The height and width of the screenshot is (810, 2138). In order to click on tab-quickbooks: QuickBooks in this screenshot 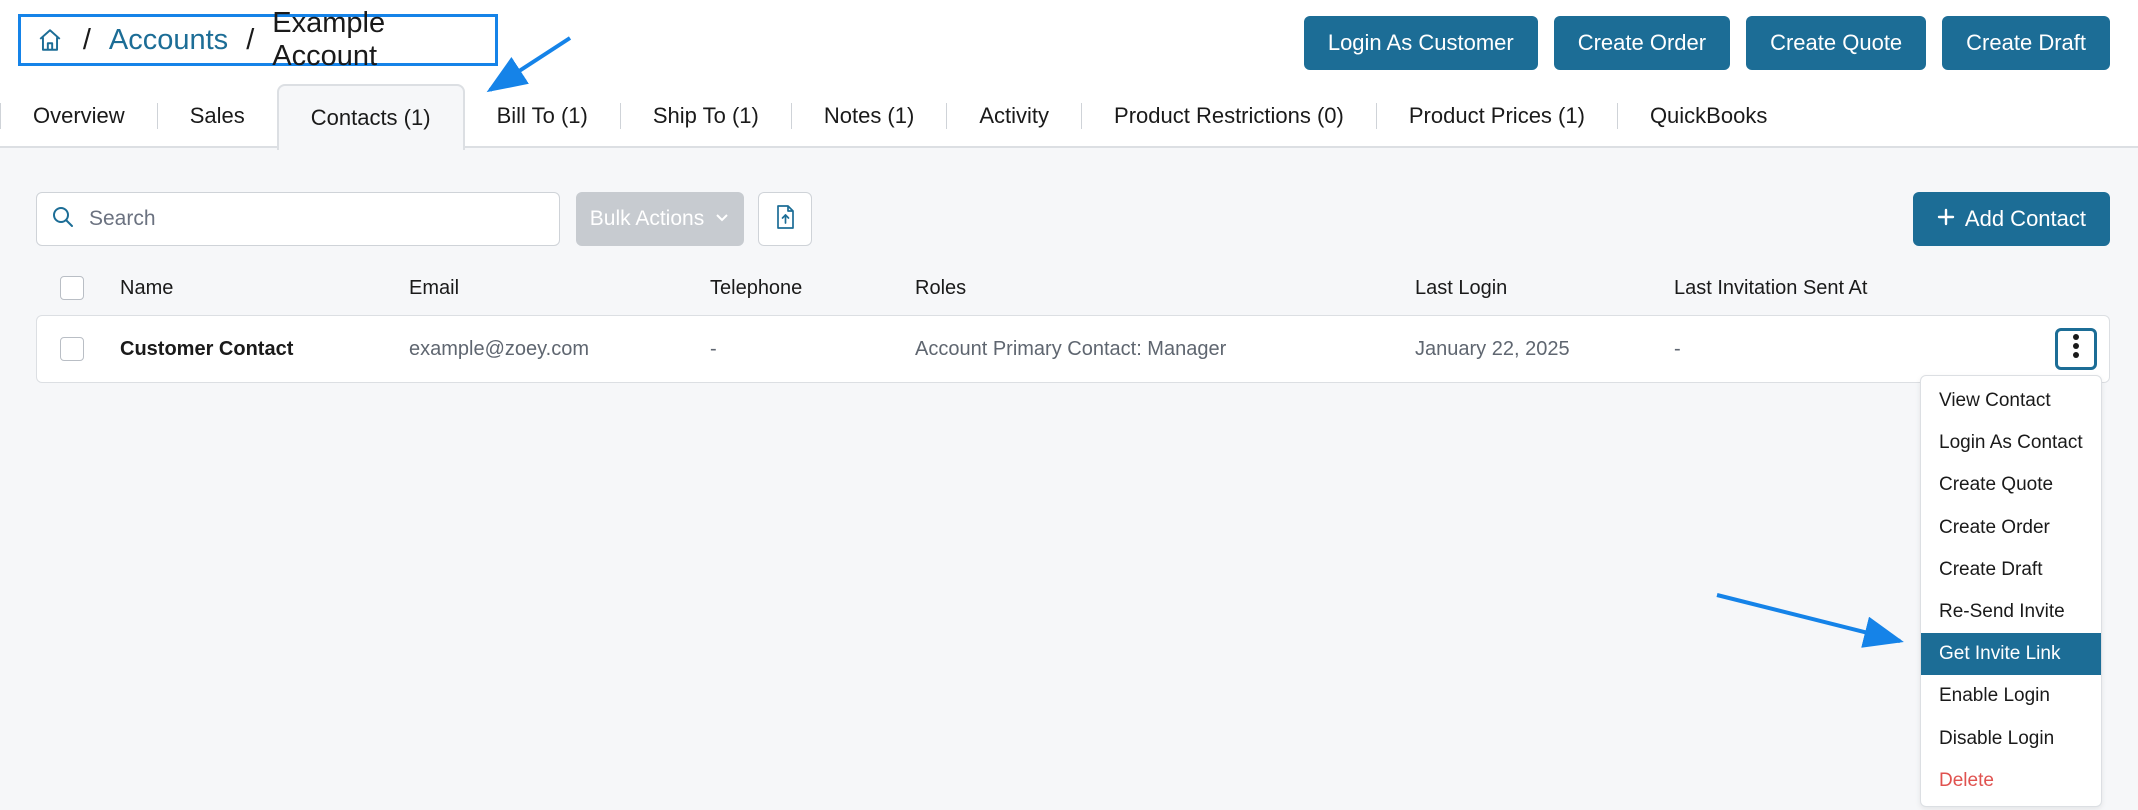, I will do `click(1708, 116)`.